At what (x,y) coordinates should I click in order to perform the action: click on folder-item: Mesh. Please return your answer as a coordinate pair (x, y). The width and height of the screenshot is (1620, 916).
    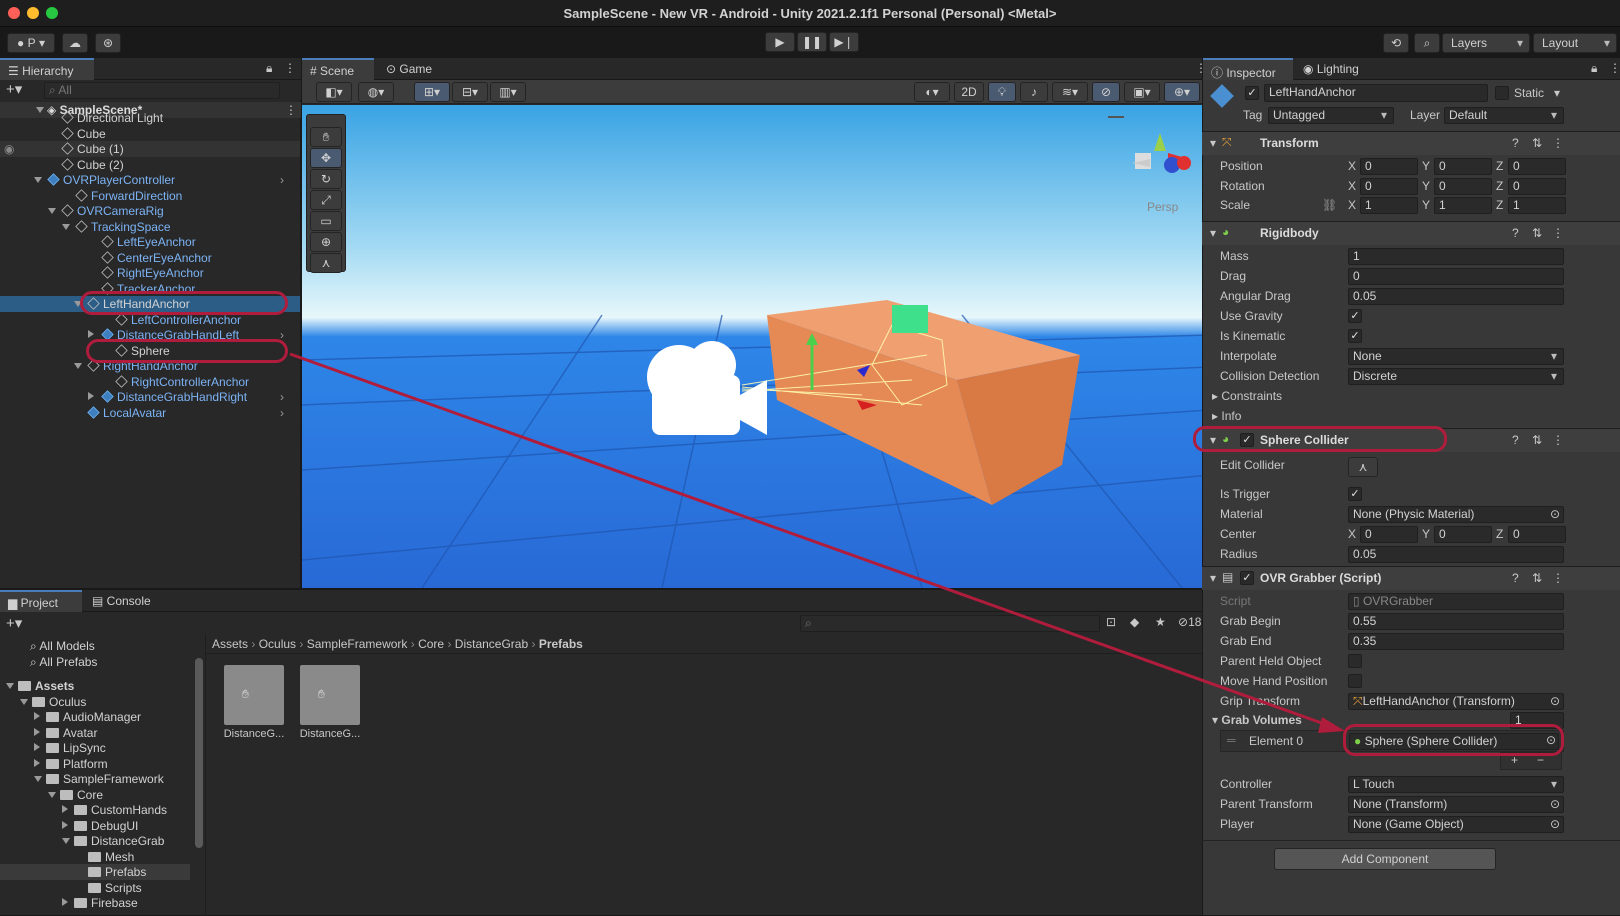
    Looking at the image, I should click on (95, 857).